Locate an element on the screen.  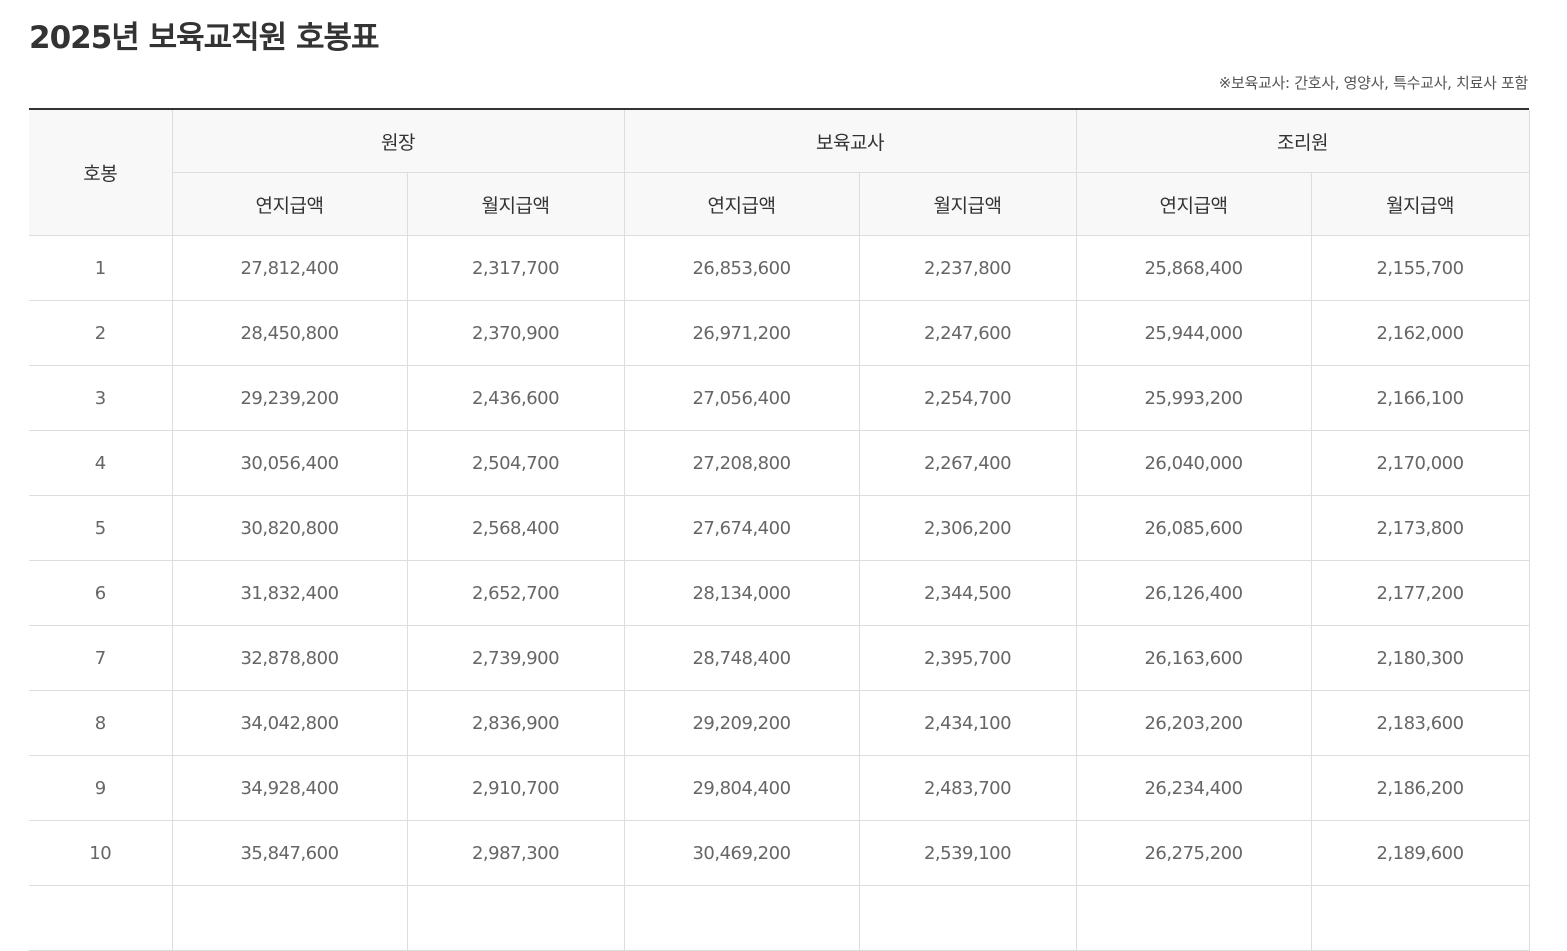
cell-director-monthly: 2,436,600 is located at coordinates (515, 398).